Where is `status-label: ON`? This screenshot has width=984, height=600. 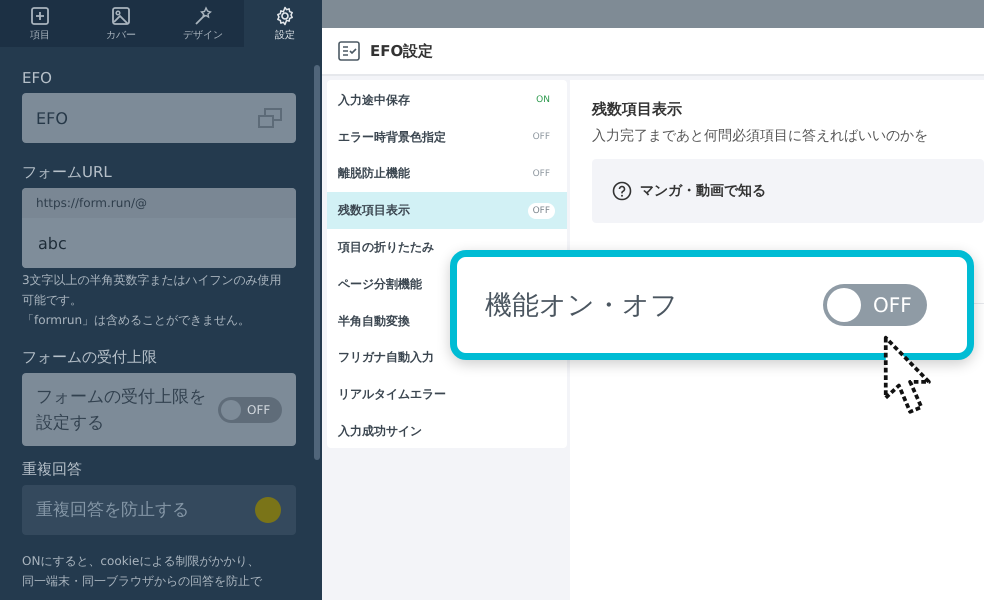 status-label: ON is located at coordinates (543, 101).